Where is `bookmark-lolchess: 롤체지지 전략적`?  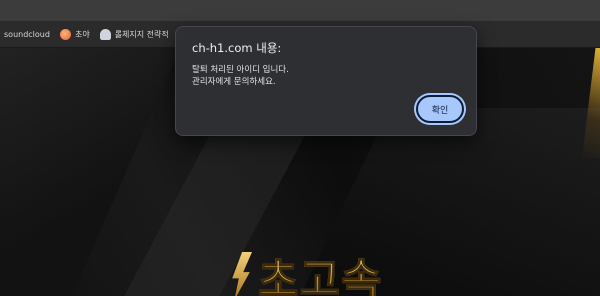 bookmark-lolchess: 롤체지지 전략적 is located at coordinates (134, 34).